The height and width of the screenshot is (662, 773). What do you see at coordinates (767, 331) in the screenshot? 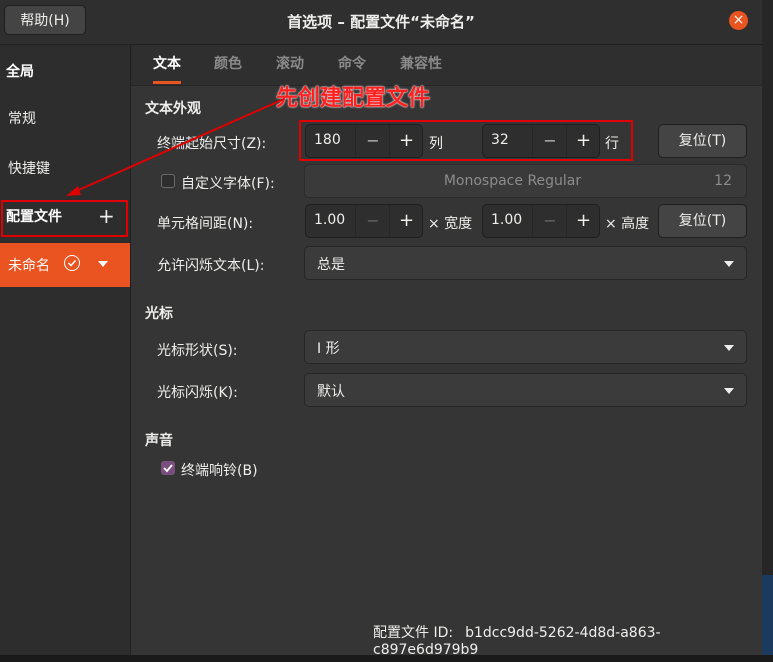
I see `background-strip` at bounding box center [767, 331].